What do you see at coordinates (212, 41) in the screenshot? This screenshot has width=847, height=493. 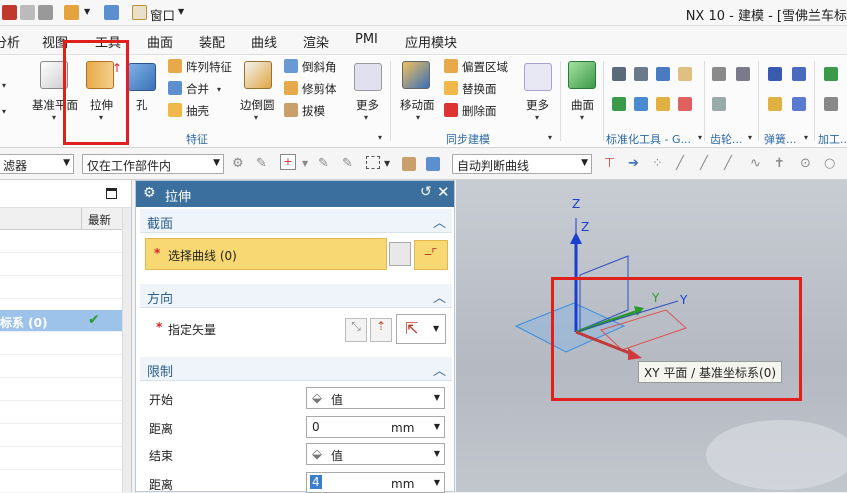 I see `menu-assembly: 装配` at bounding box center [212, 41].